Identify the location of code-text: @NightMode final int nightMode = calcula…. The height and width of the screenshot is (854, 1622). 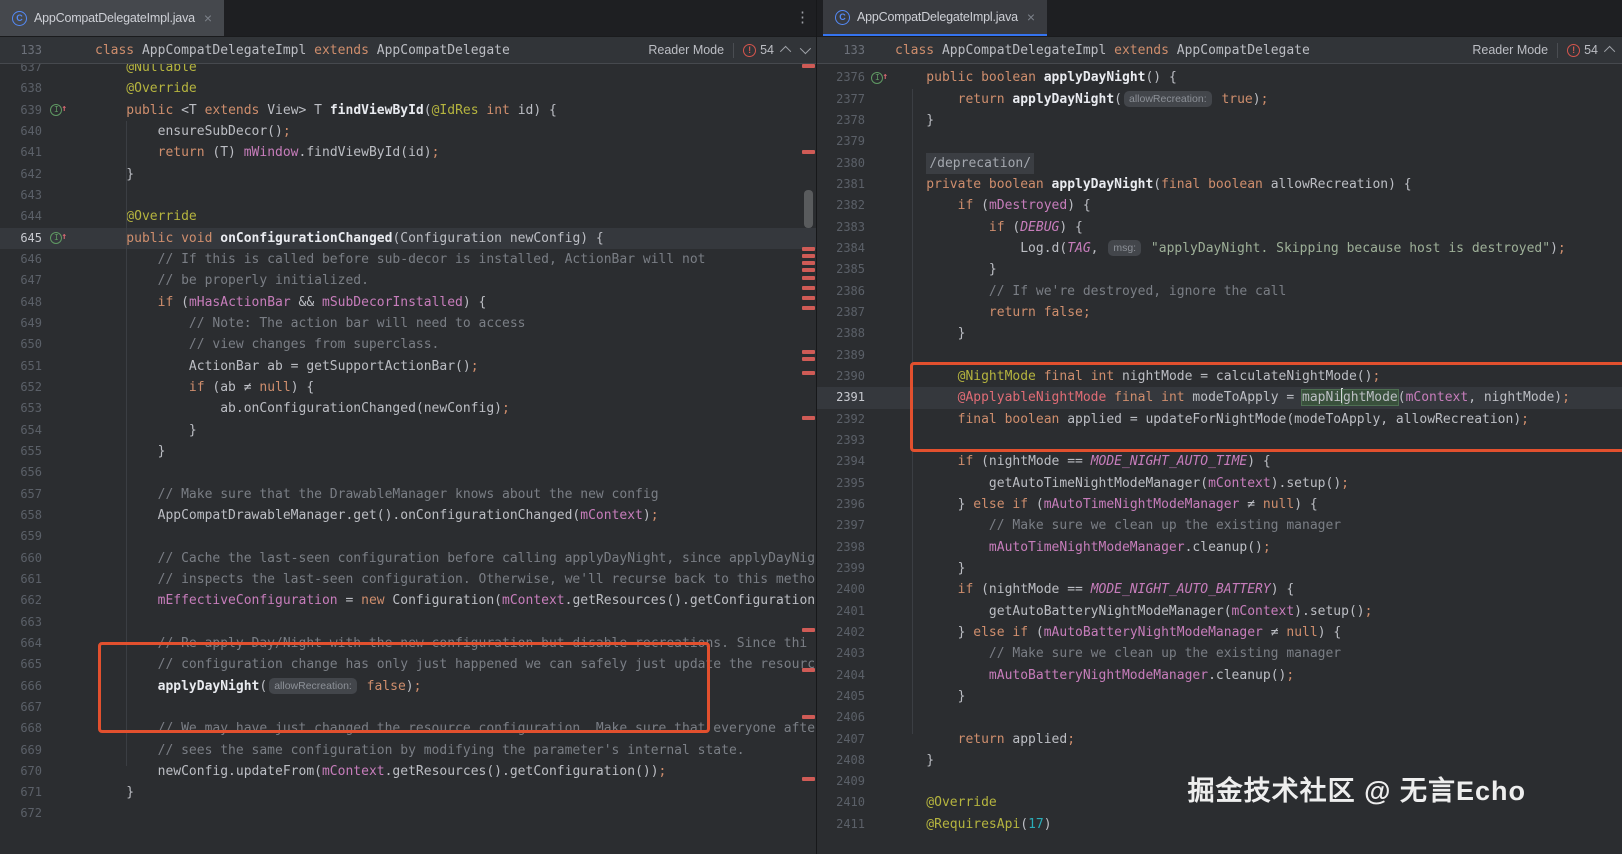
(1138, 376).